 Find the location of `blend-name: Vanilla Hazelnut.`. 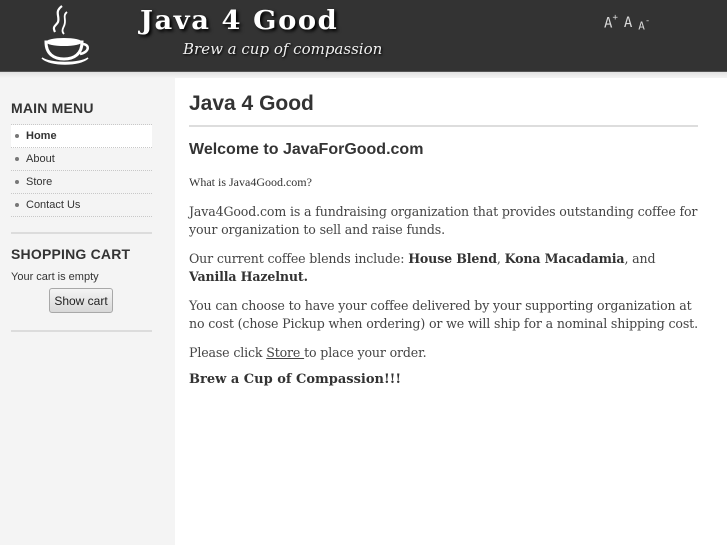

blend-name: Vanilla Hazelnut. is located at coordinates (248, 276).